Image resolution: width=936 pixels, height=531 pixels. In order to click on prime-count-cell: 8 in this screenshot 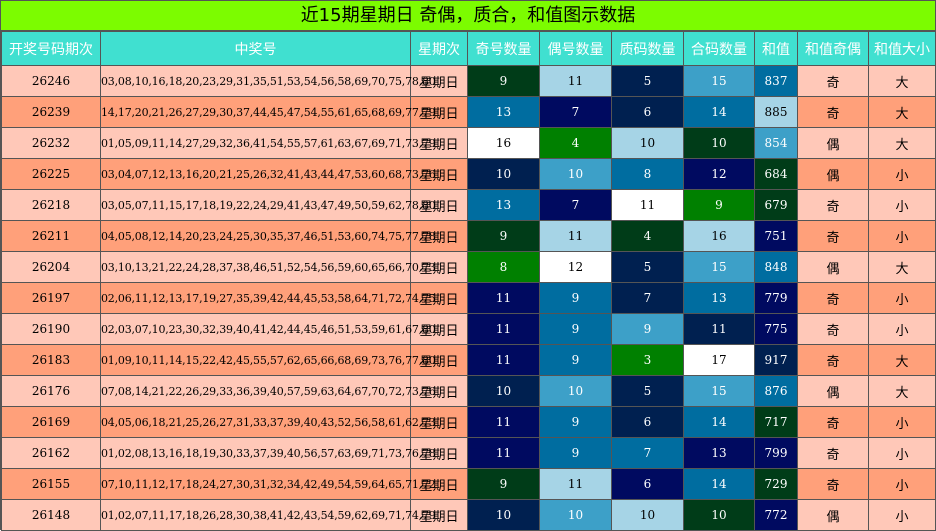, I will do `click(647, 174)`.